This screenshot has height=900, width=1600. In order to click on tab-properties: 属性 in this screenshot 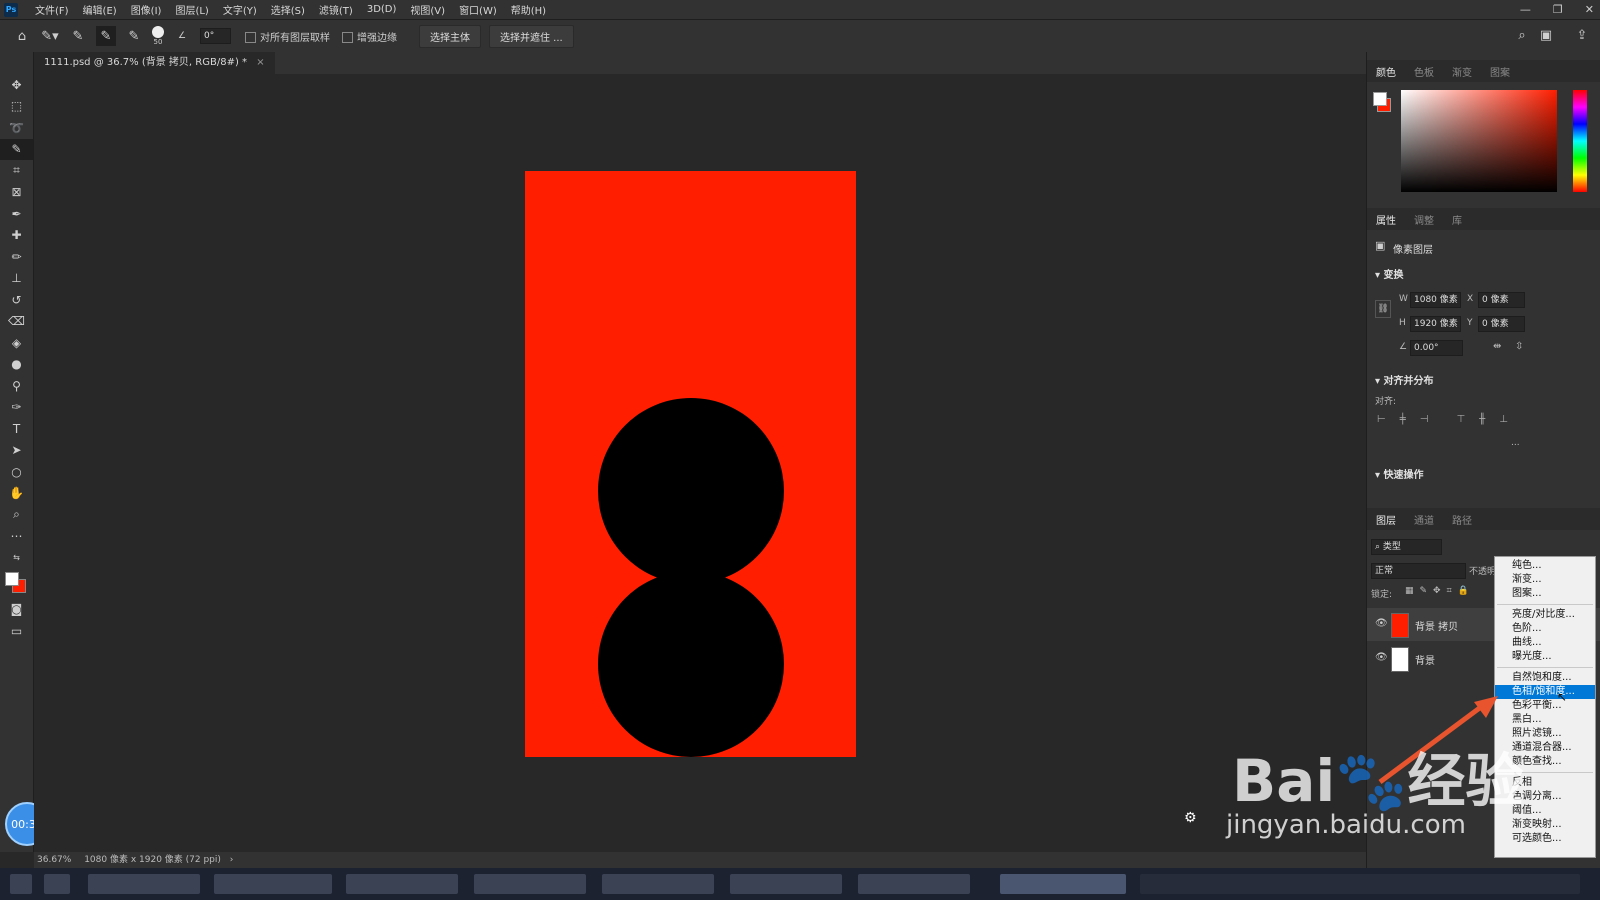, I will do `click(1386, 219)`.